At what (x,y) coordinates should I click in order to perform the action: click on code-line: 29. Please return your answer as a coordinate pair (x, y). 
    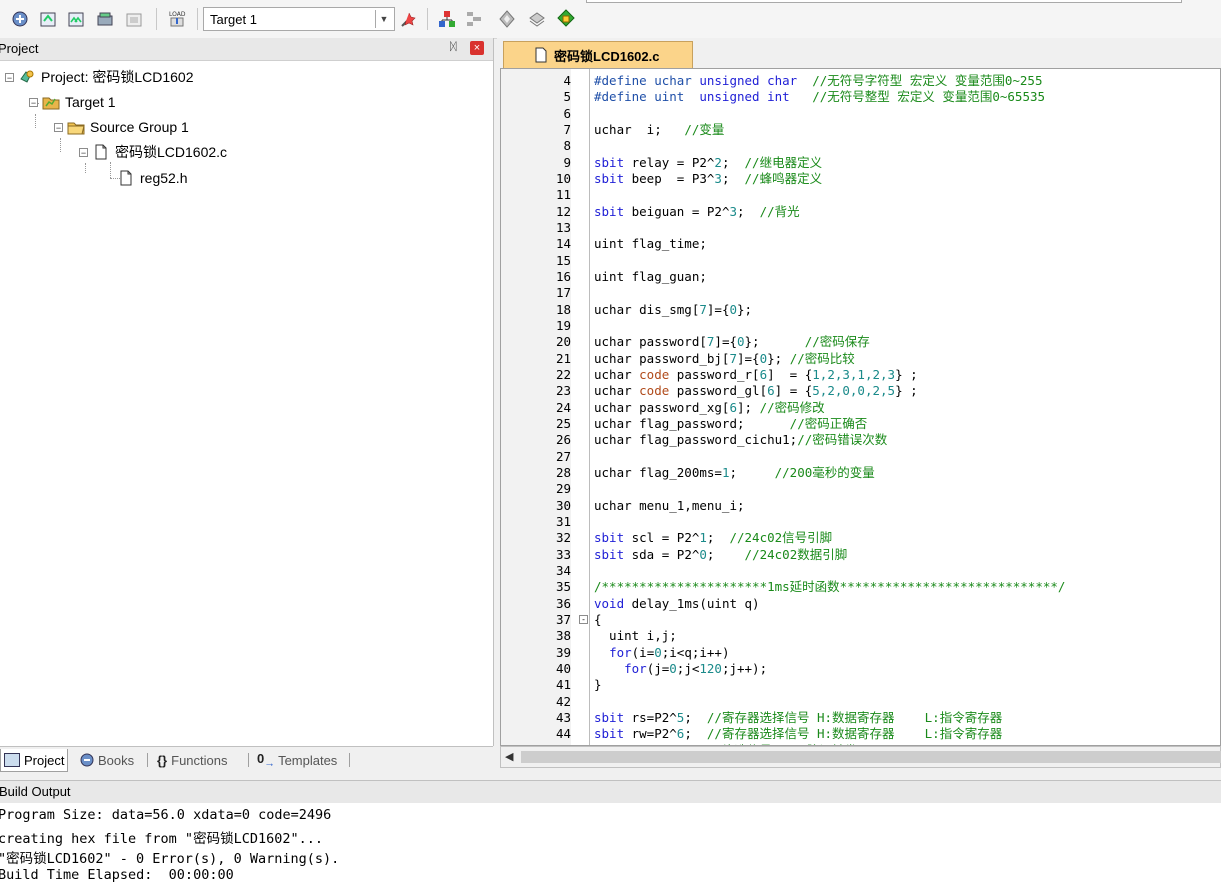
    Looking at the image, I should click on (860, 489).